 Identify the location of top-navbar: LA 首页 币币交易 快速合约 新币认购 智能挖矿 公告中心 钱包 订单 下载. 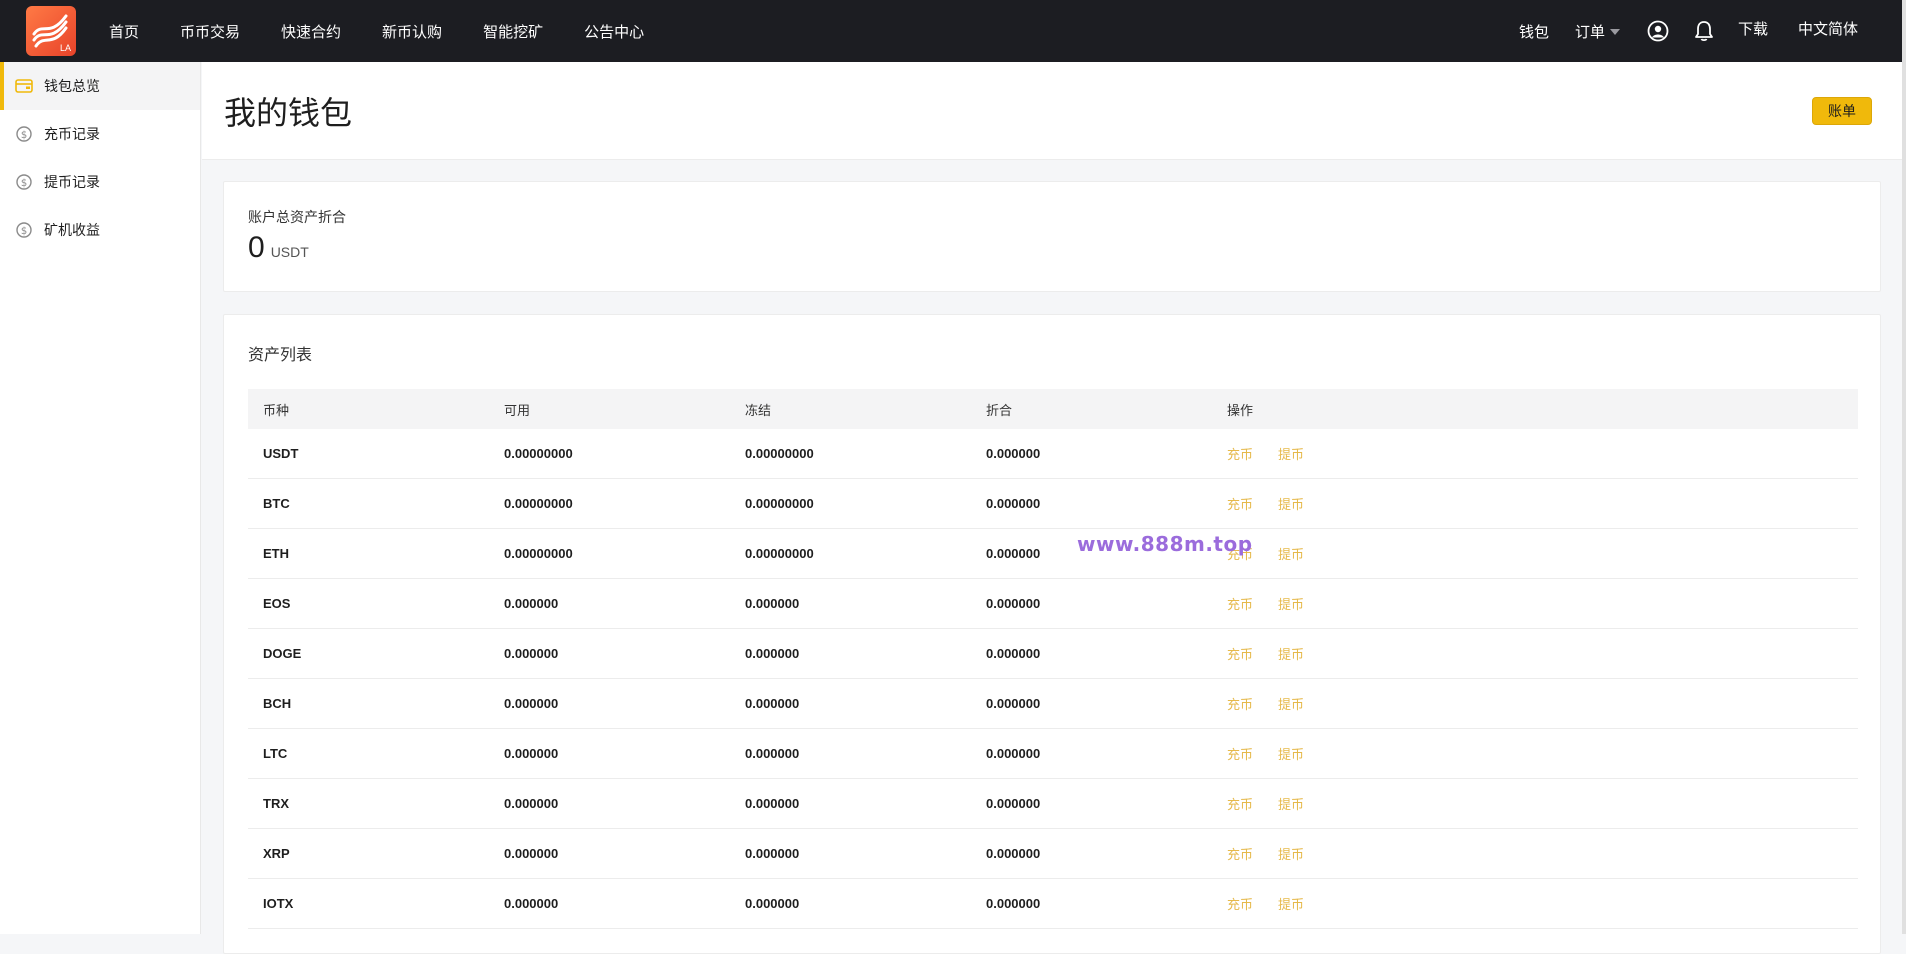
(953, 31).